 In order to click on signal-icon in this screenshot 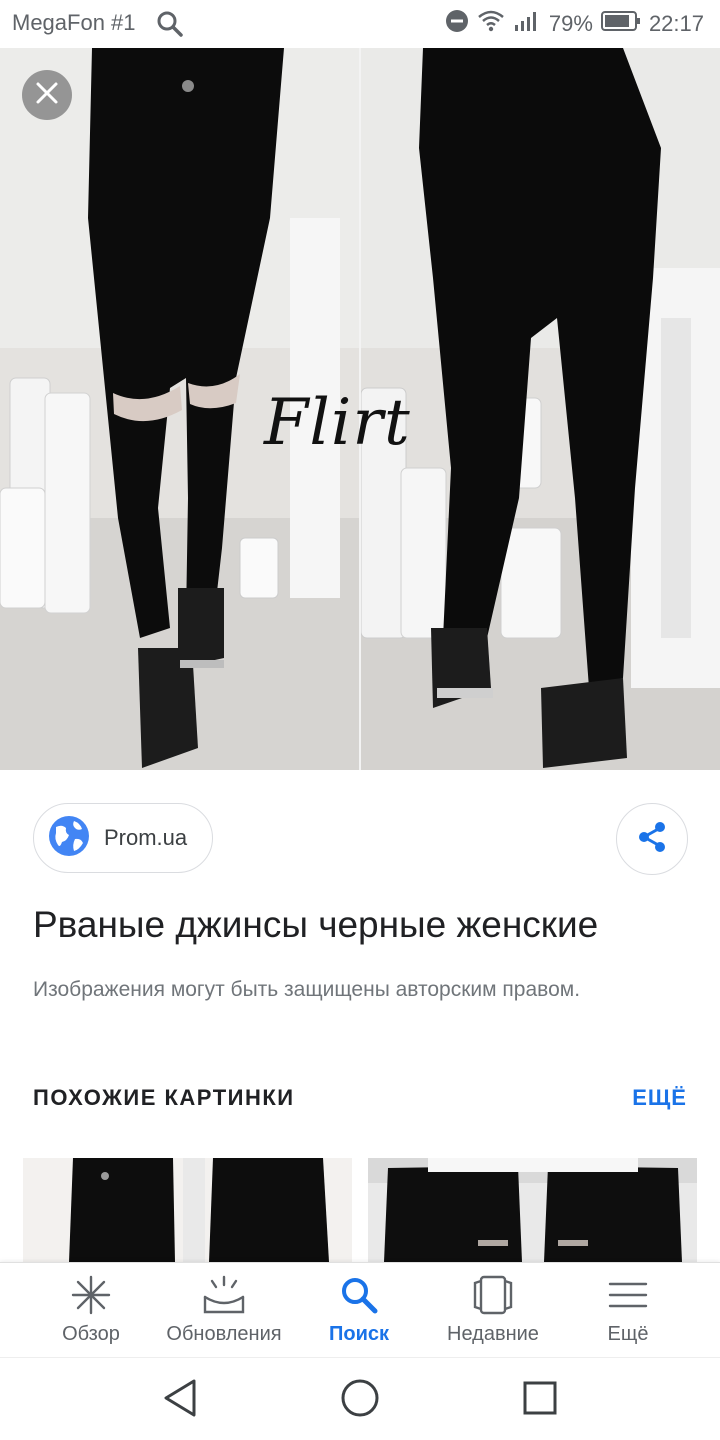, I will do `click(527, 24)`.